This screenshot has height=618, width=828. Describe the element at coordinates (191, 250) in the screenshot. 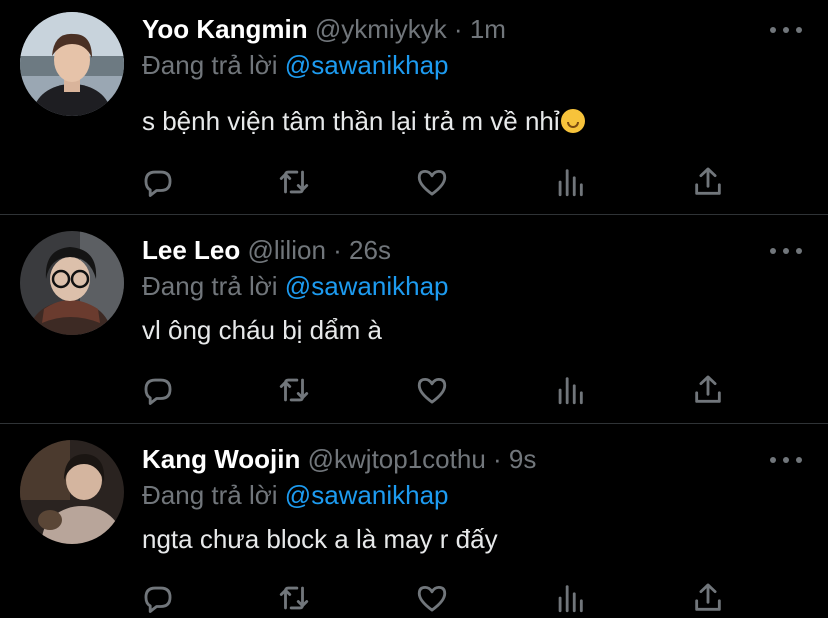

I see `display-name: Lee Leo` at that location.